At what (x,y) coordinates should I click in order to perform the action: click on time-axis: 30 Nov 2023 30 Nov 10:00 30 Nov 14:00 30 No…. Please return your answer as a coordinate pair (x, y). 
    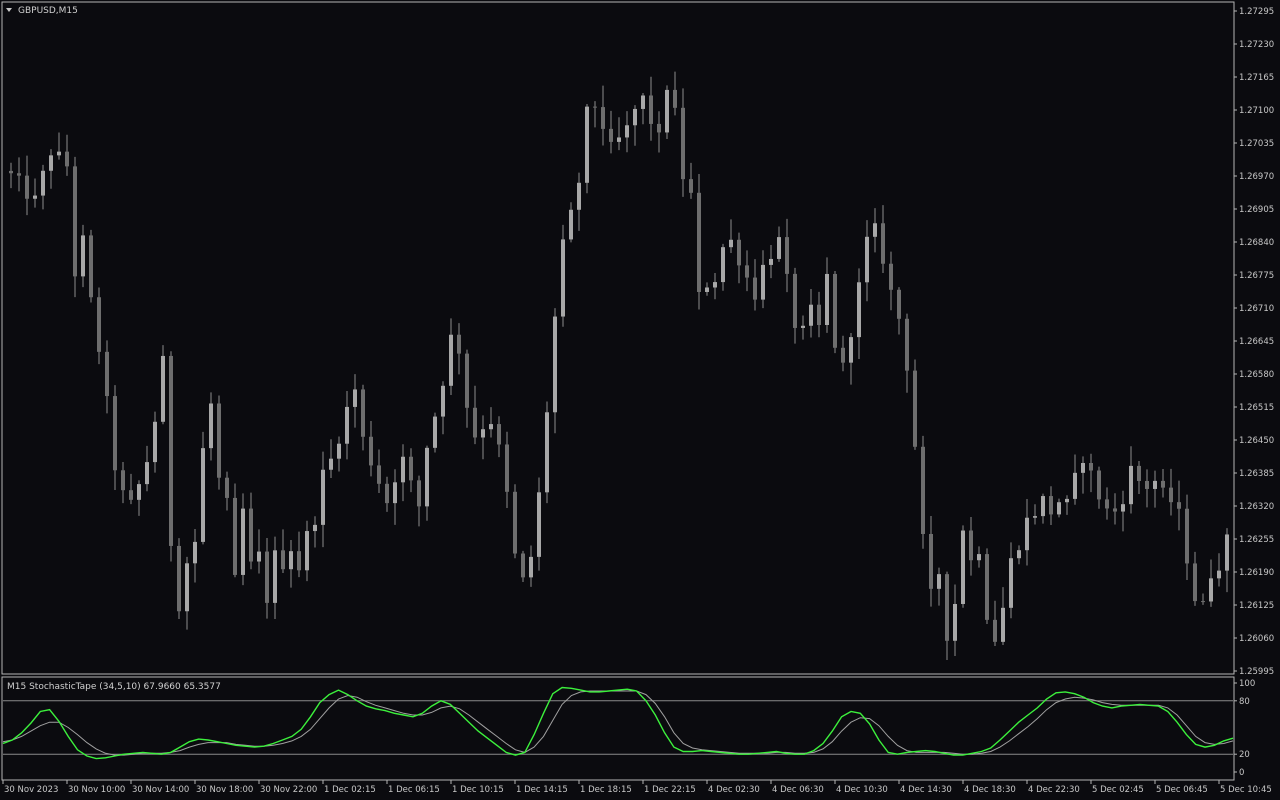
    Looking at the image, I should click on (637, 787).